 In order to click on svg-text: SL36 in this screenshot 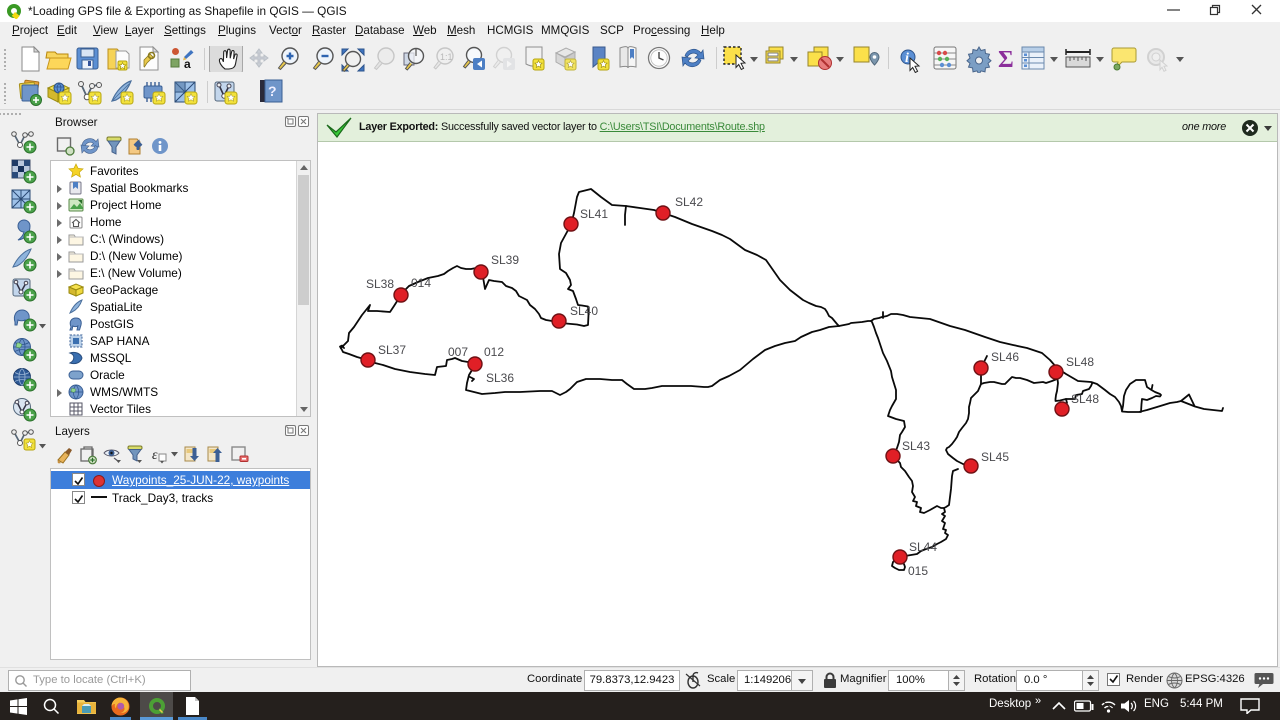, I will do `click(500, 378)`.